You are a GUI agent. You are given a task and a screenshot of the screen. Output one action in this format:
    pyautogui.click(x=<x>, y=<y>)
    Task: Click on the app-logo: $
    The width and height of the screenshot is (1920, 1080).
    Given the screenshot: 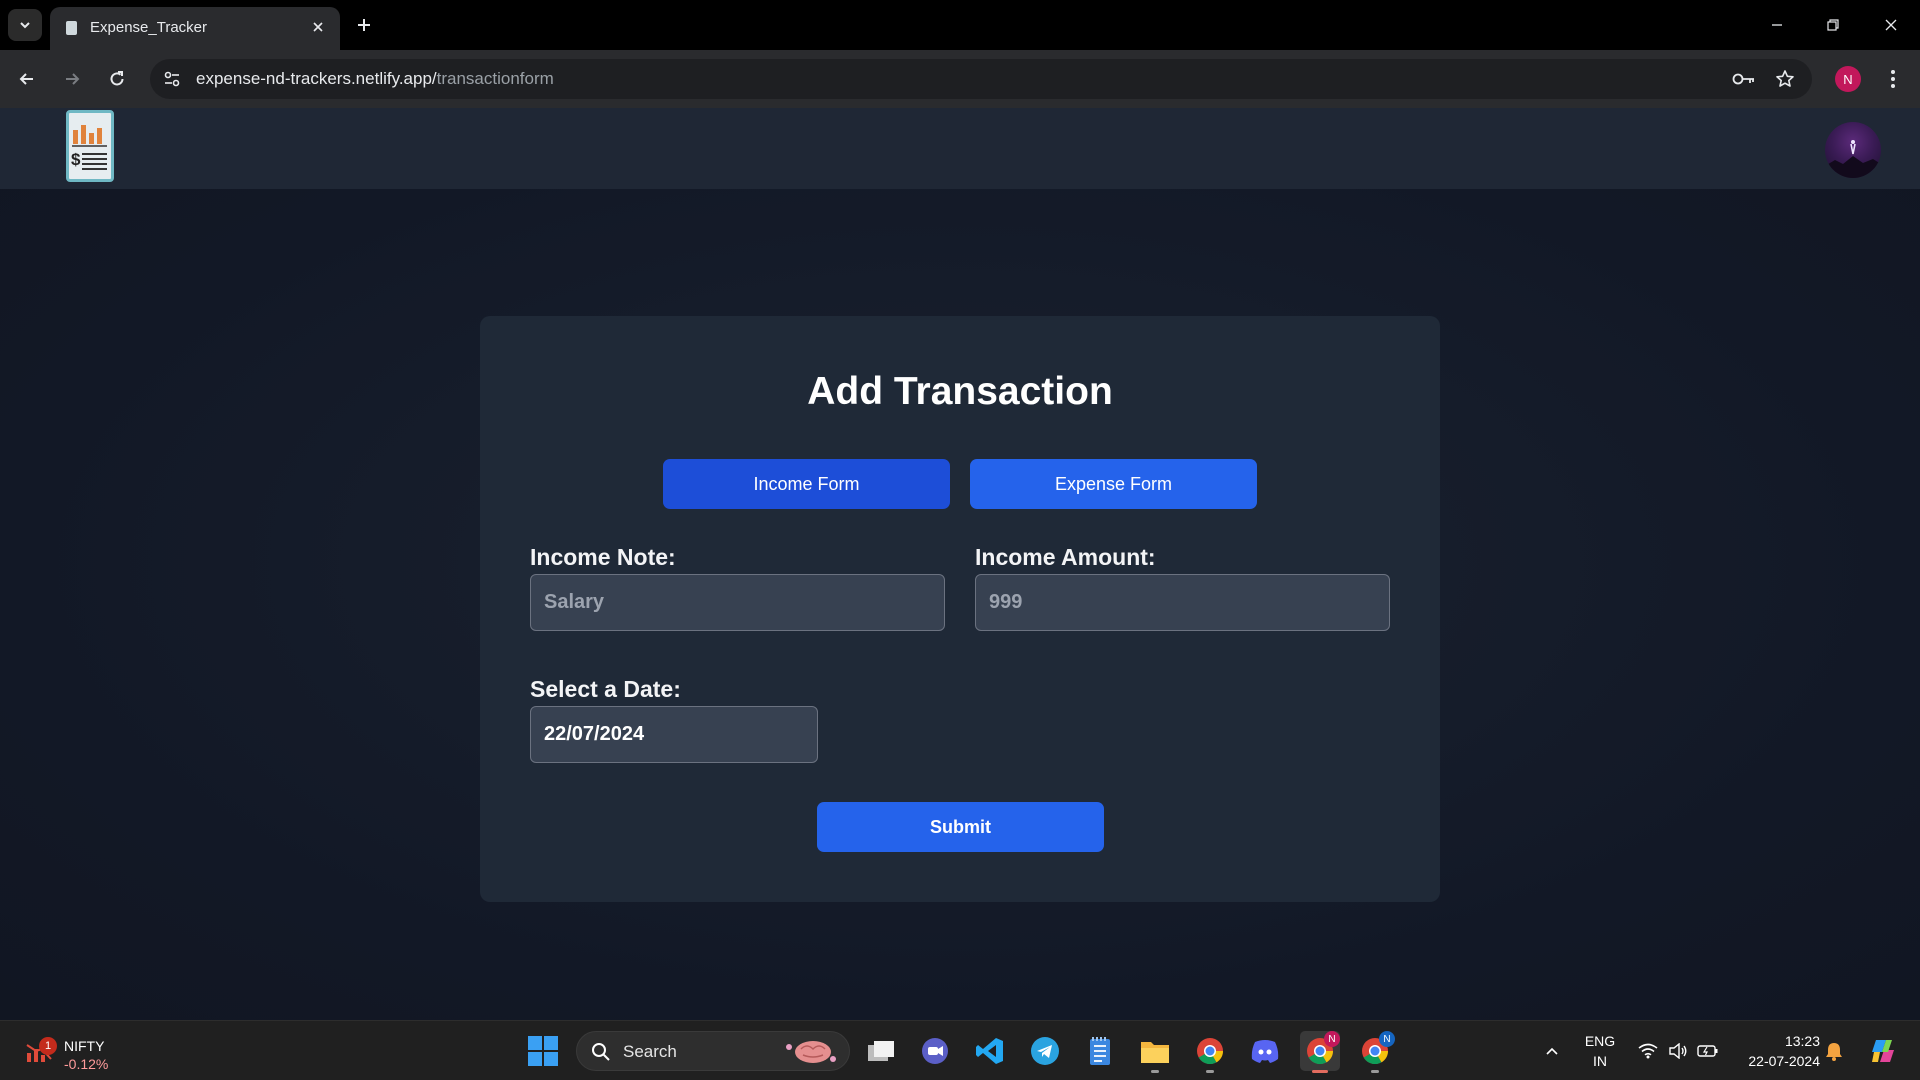 What is the action you would take?
    pyautogui.click(x=90, y=146)
    